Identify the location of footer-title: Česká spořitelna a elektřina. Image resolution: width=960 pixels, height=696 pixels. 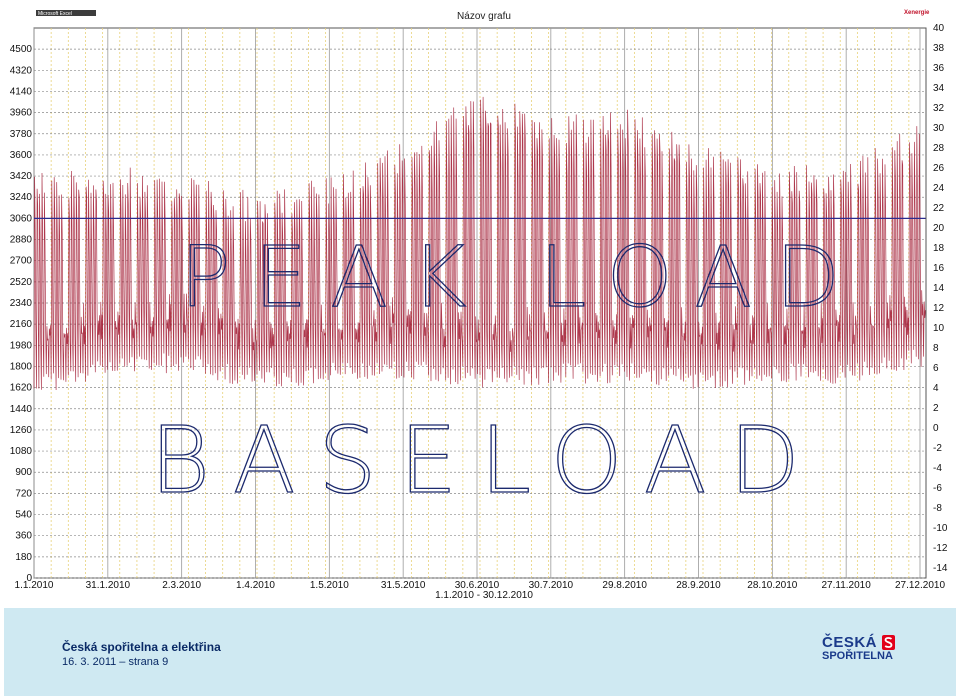
(141, 647).